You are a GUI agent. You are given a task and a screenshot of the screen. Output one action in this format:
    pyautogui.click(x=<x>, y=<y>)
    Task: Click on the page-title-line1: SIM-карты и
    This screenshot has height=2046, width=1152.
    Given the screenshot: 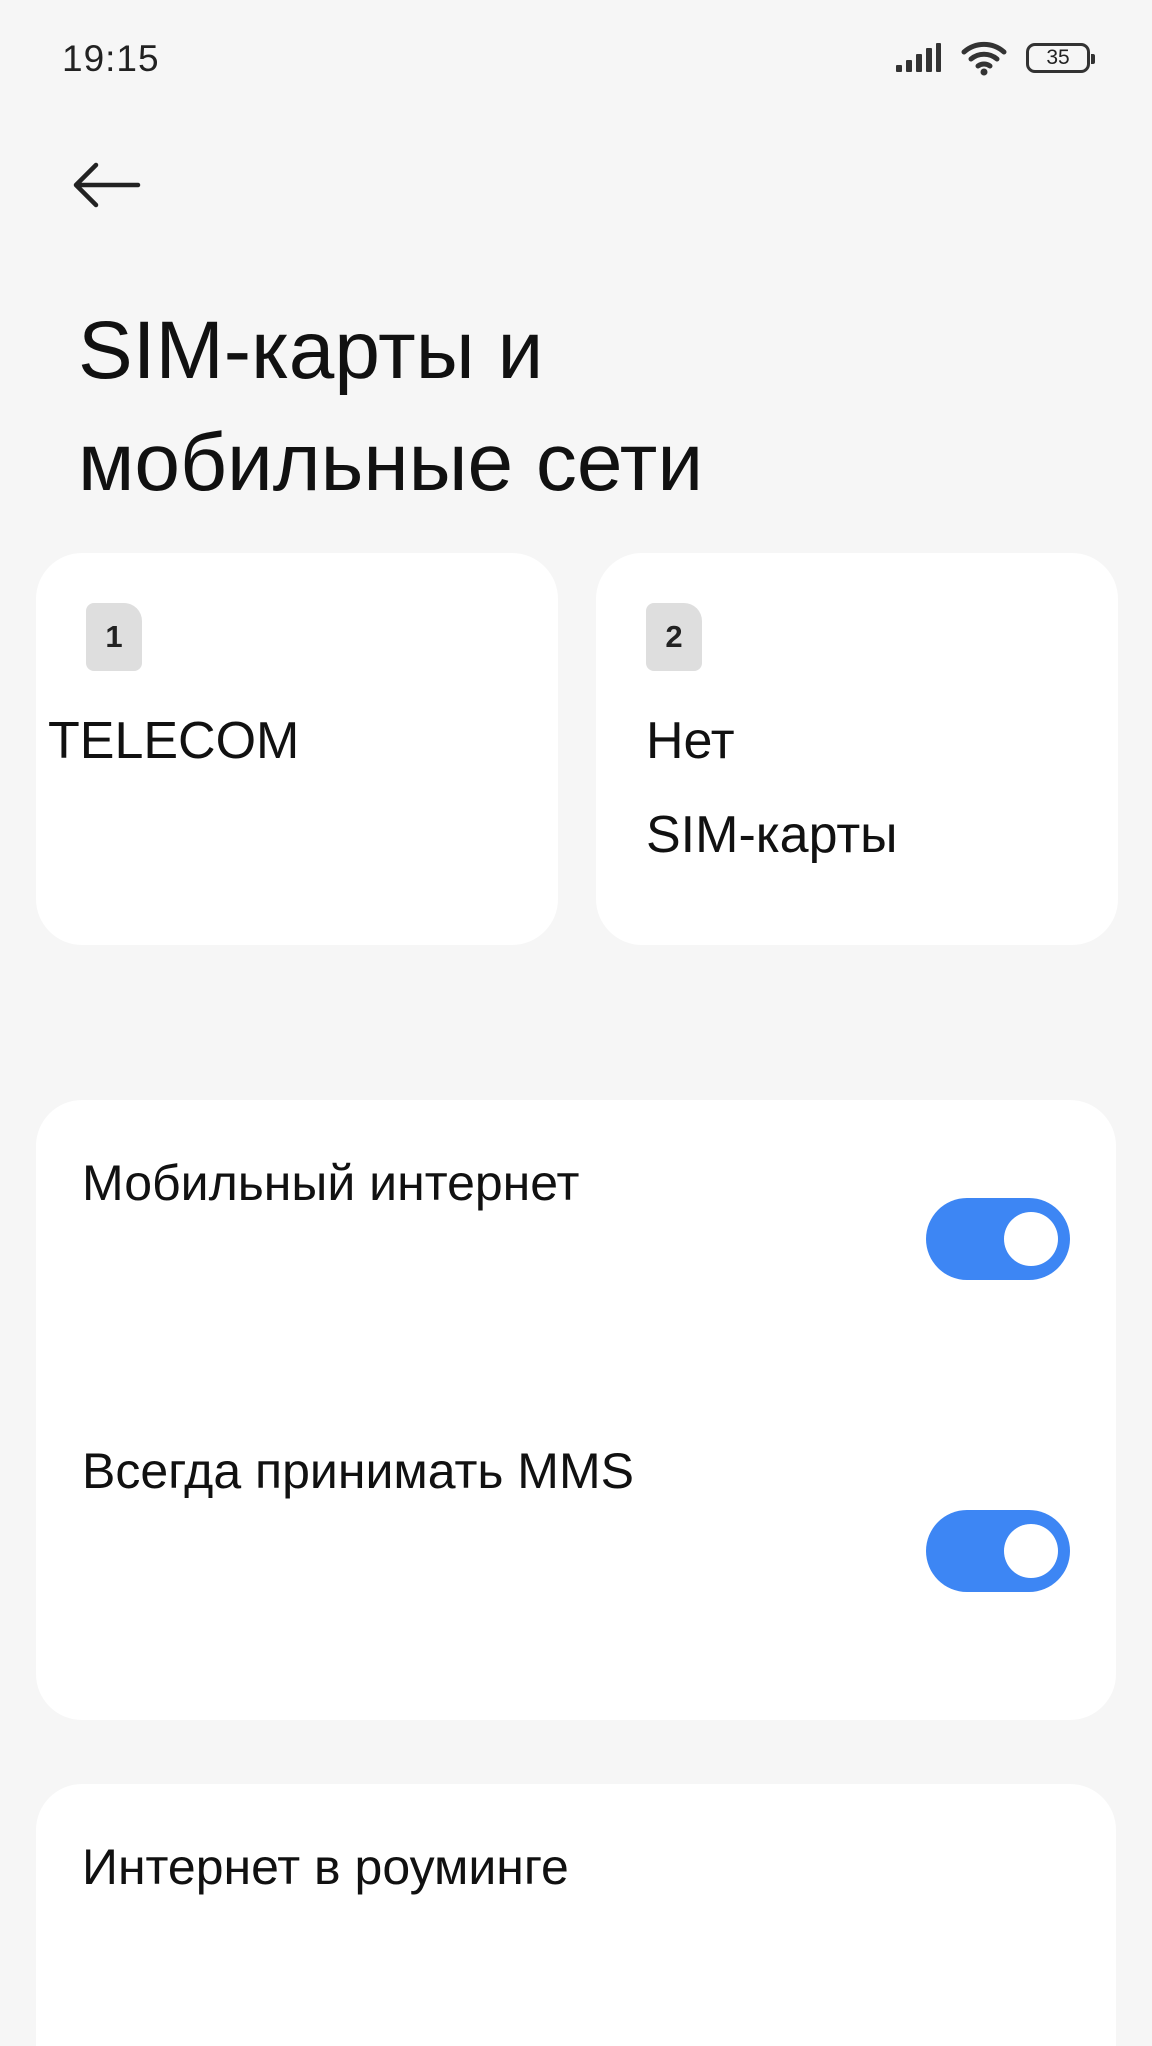 What is the action you would take?
    pyautogui.click(x=311, y=350)
    